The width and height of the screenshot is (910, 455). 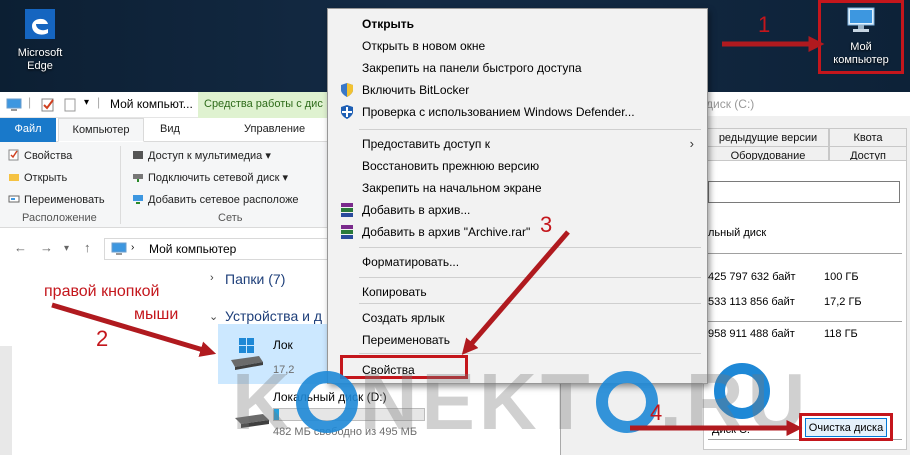 I want to click on shield-icon, so click(x=347, y=90).